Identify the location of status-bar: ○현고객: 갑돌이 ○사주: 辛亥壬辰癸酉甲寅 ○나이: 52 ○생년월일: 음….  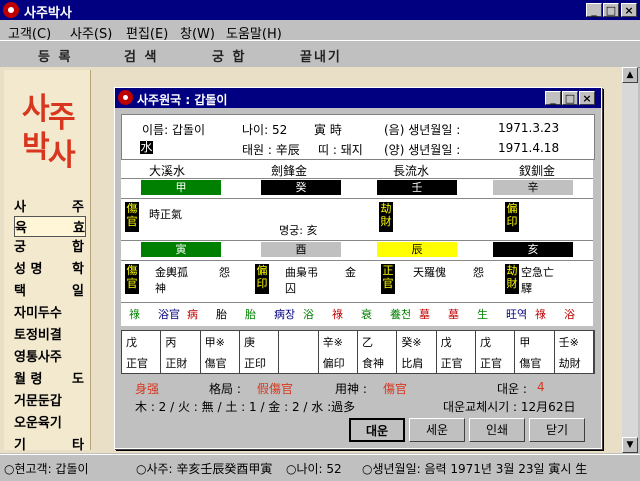
(320, 467).